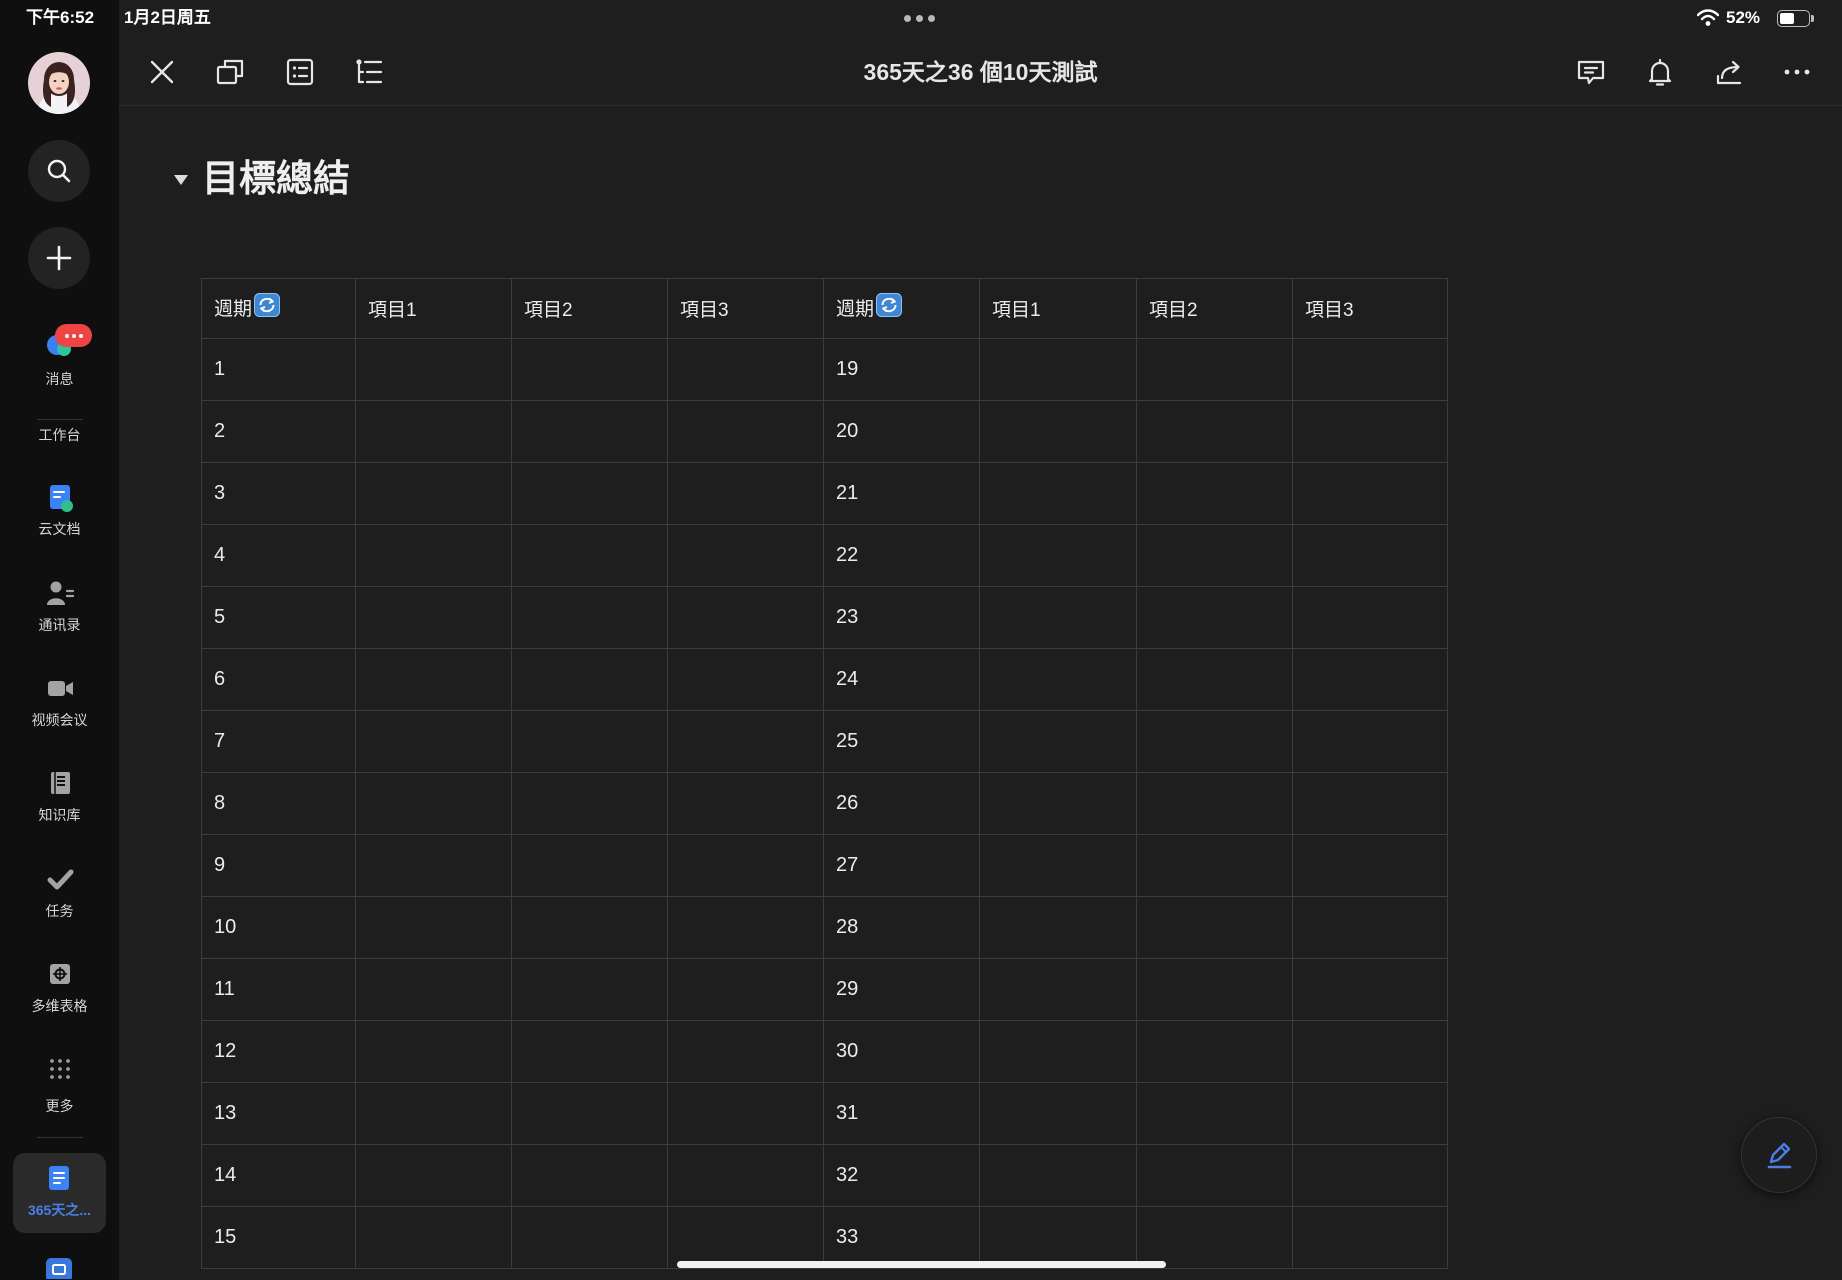 The width and height of the screenshot is (1842, 1280). Describe the element at coordinates (901, 1113) in the screenshot. I see `period-cell: 31` at that location.